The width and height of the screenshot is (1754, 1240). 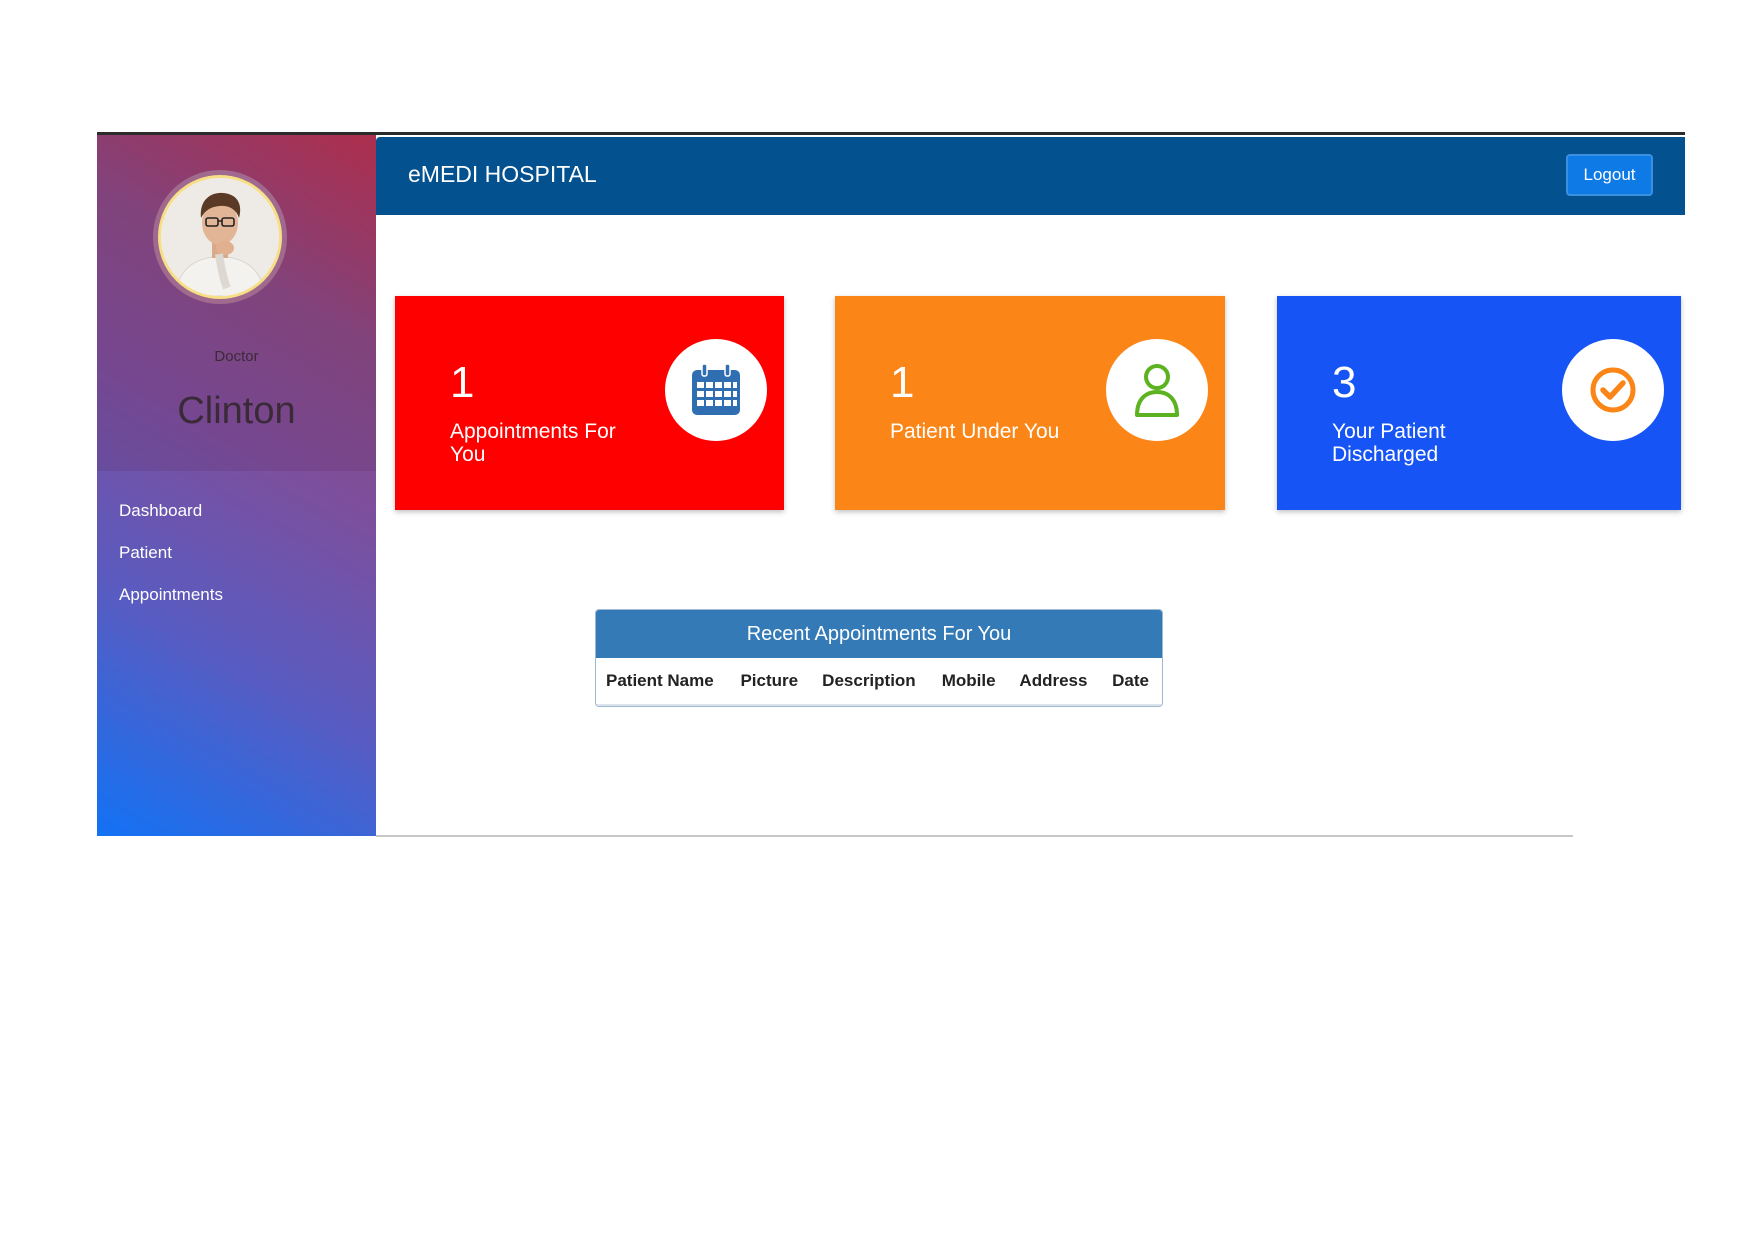 I want to click on logout-button: Logout, so click(x=1609, y=175).